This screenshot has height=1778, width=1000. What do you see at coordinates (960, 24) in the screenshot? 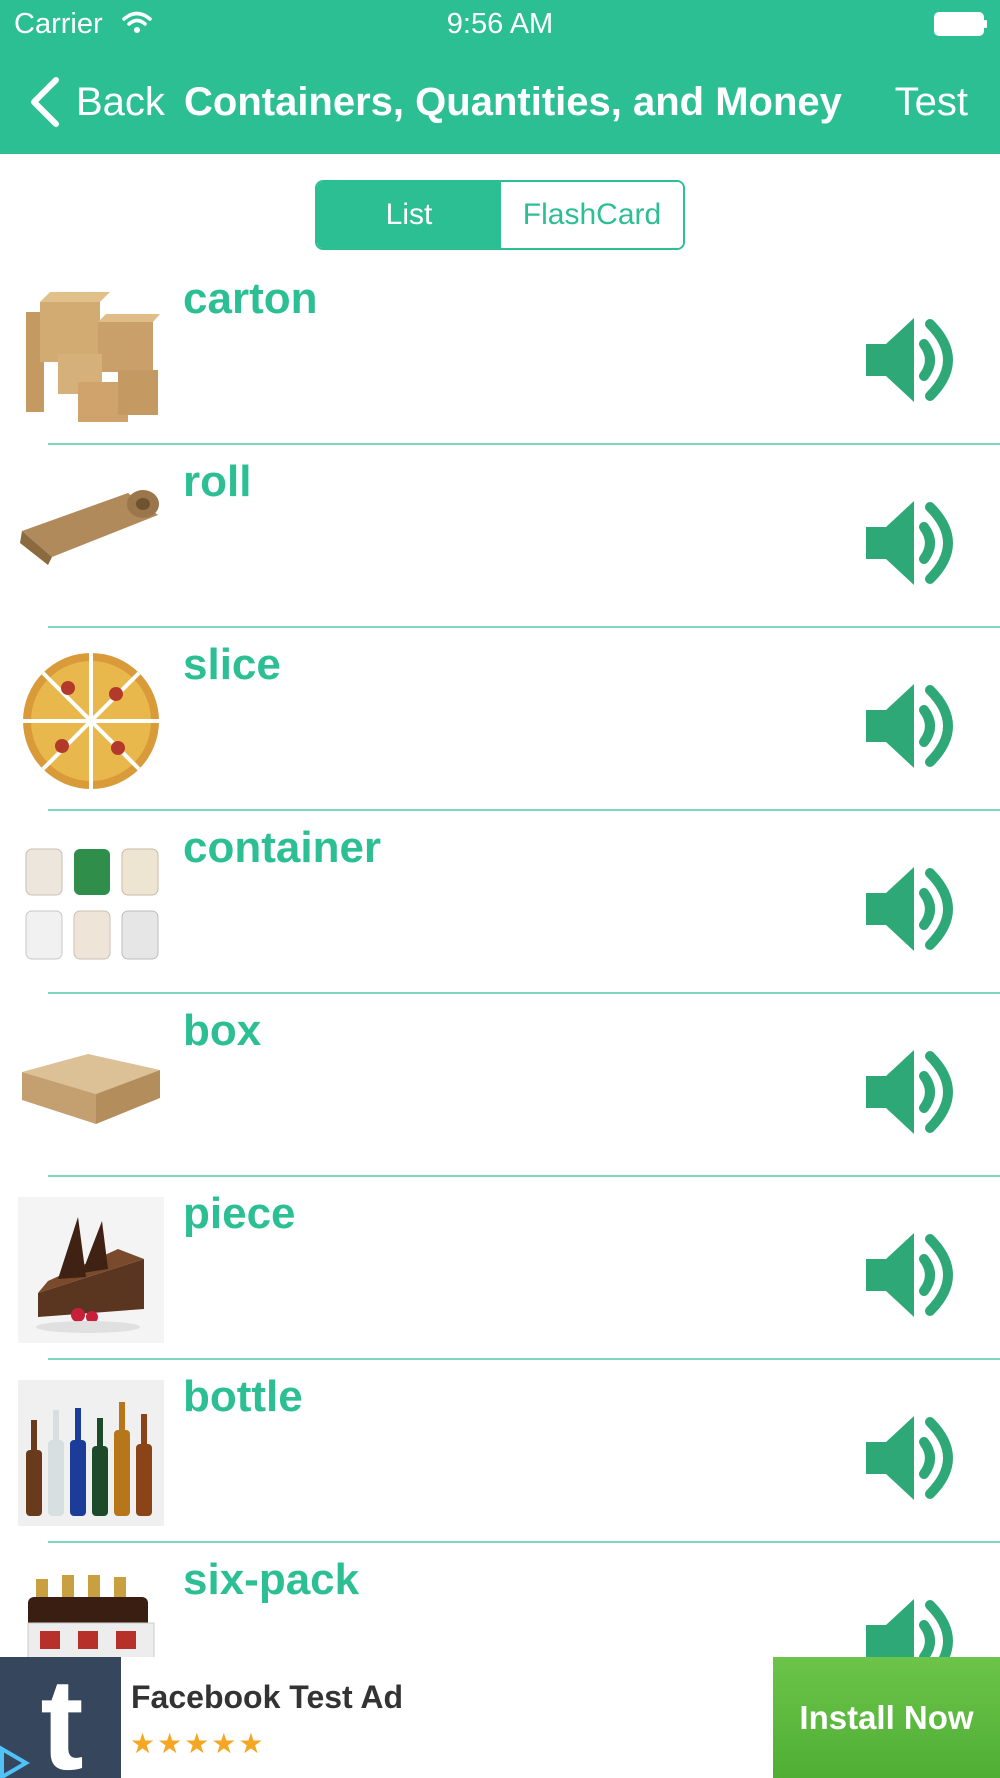
I see `battery-icon` at bounding box center [960, 24].